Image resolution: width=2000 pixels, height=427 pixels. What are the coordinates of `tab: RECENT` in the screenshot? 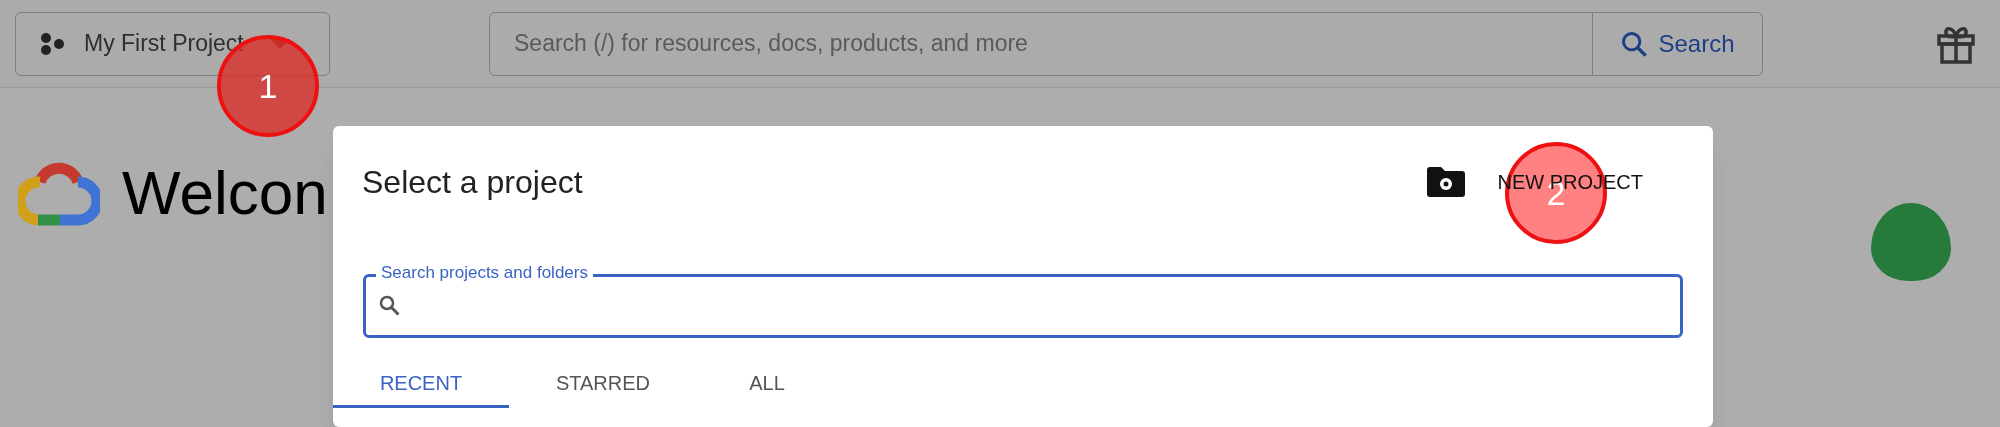 It's located at (421, 382).